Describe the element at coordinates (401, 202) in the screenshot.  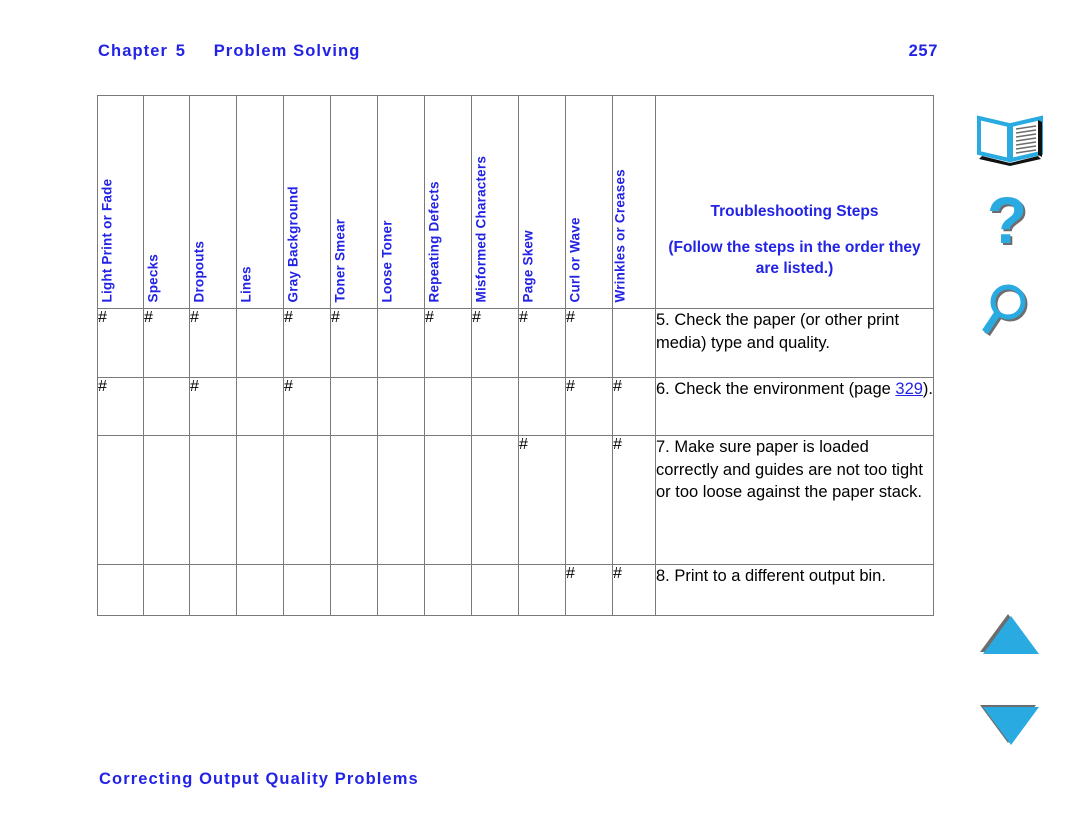
I see `column-header-loose-toner: Loose Toner` at that location.